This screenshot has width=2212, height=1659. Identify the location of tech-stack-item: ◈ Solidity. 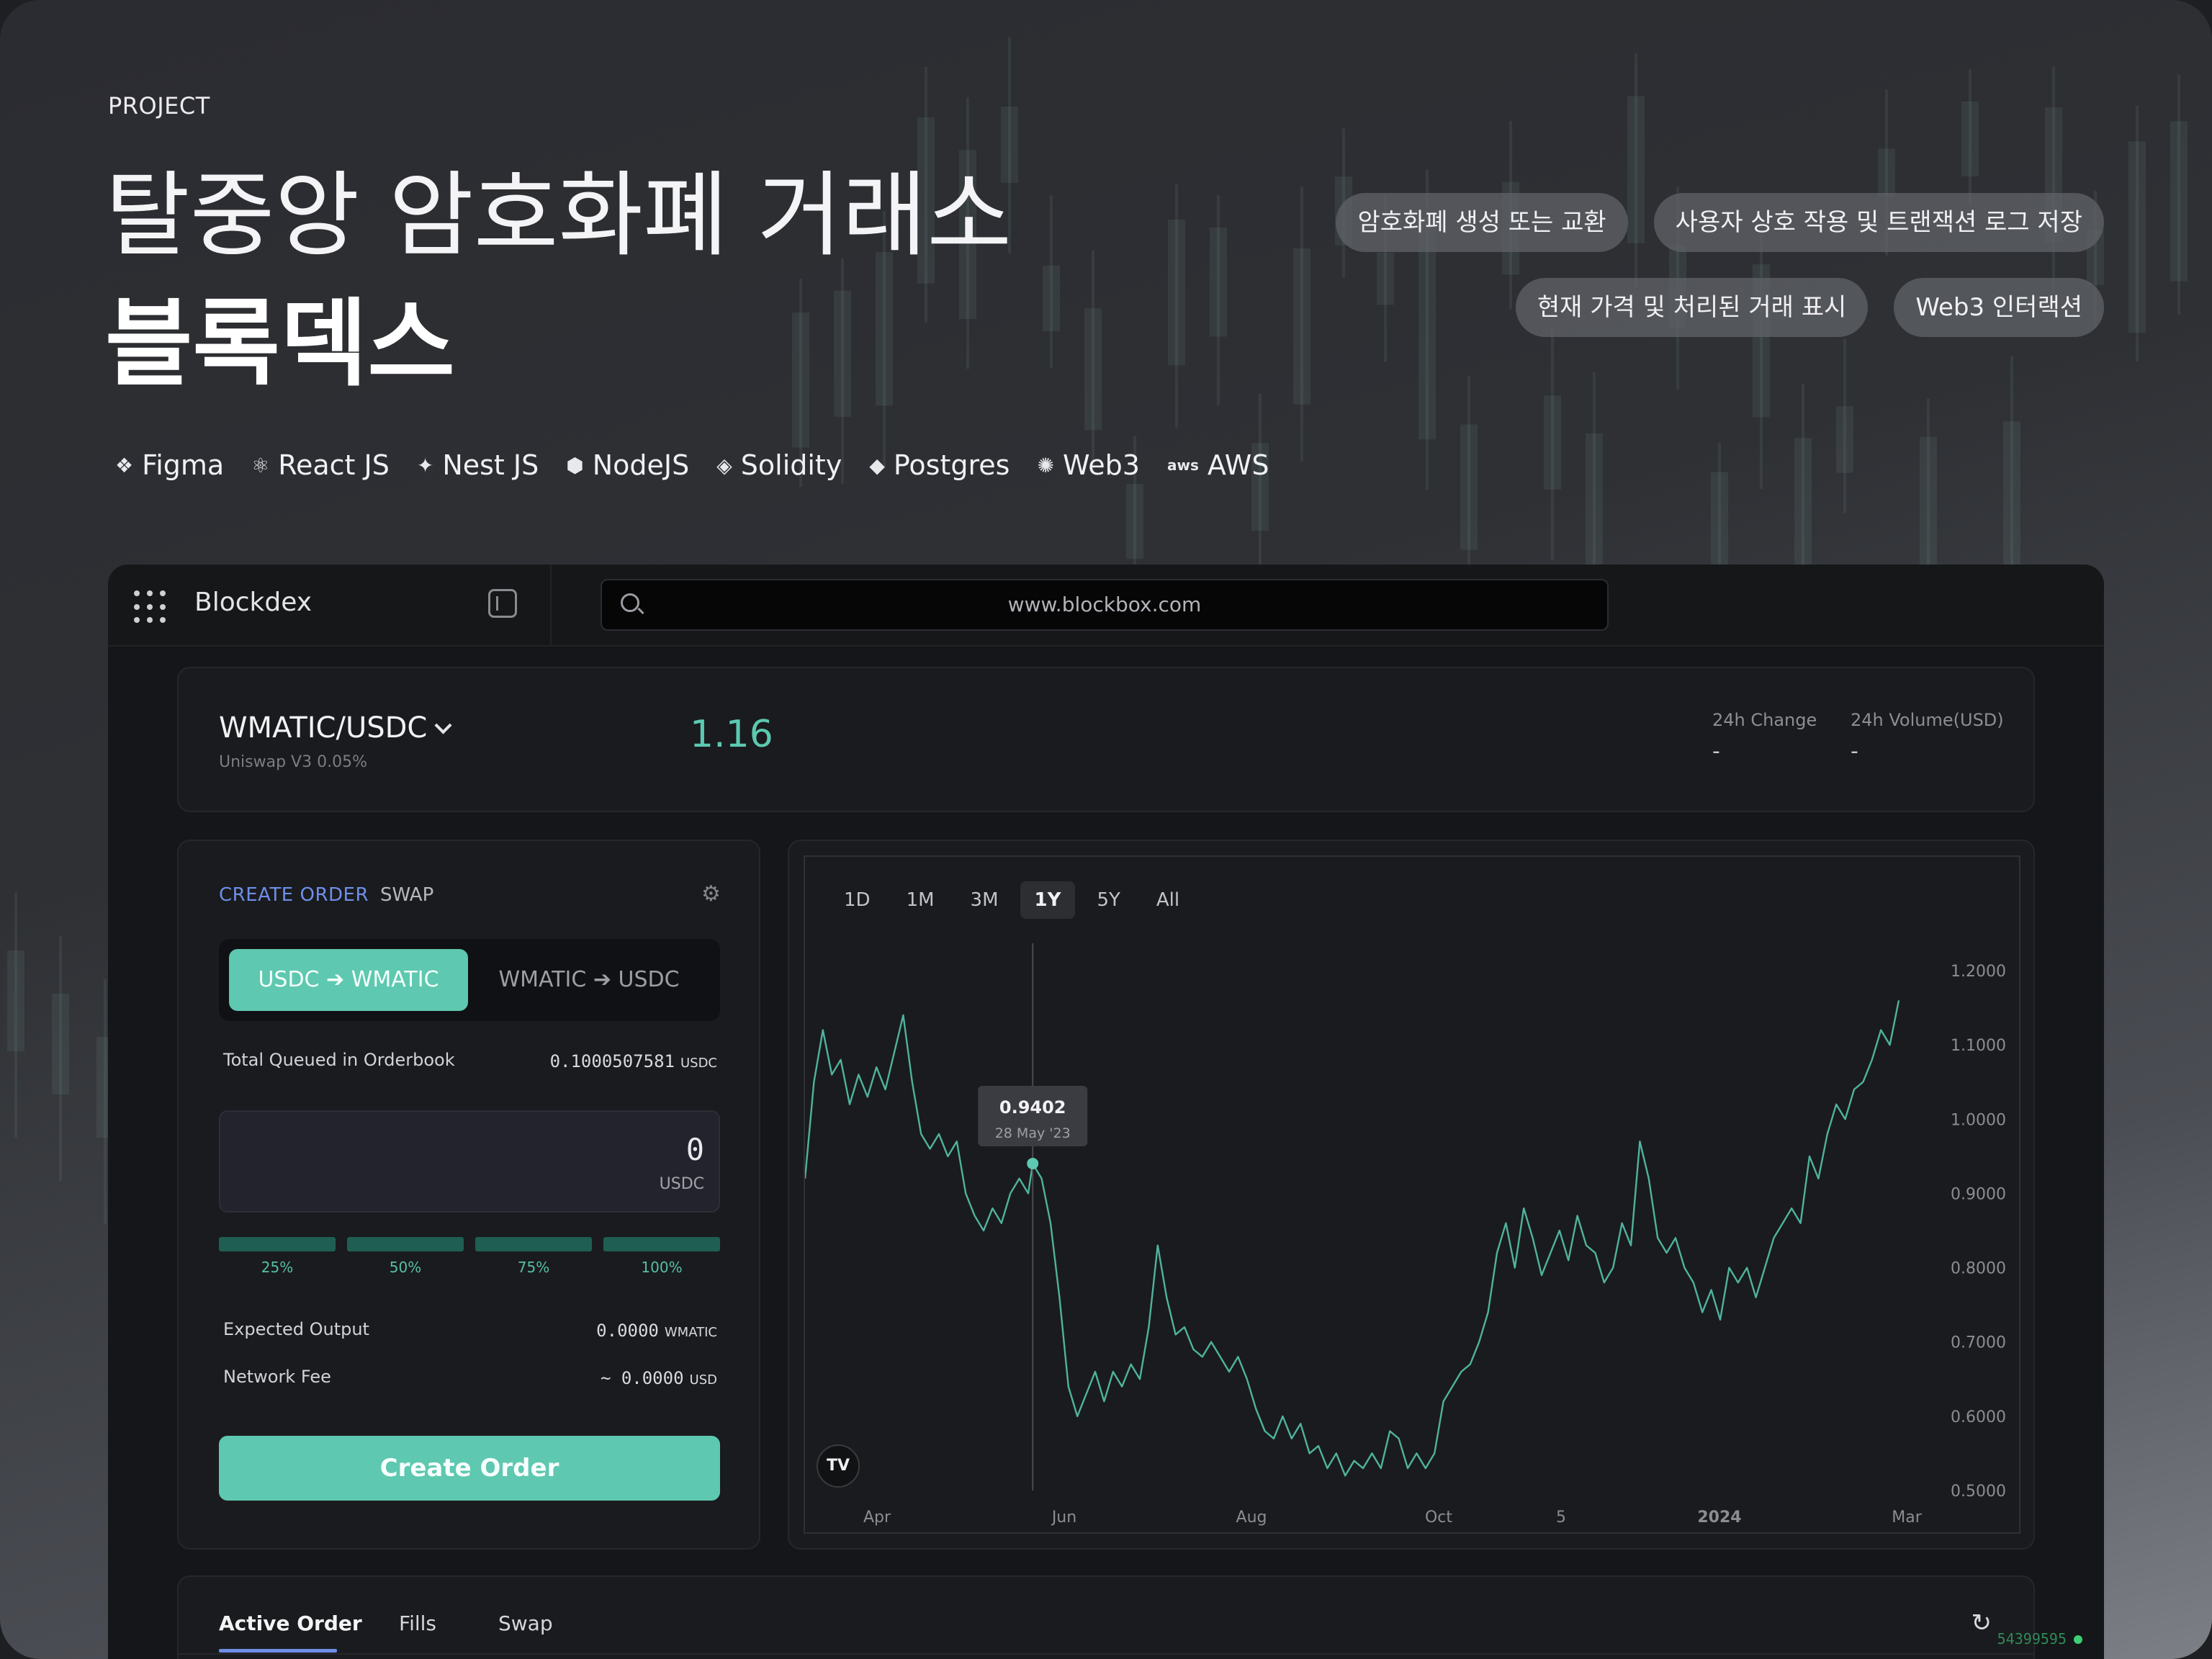
(779, 465).